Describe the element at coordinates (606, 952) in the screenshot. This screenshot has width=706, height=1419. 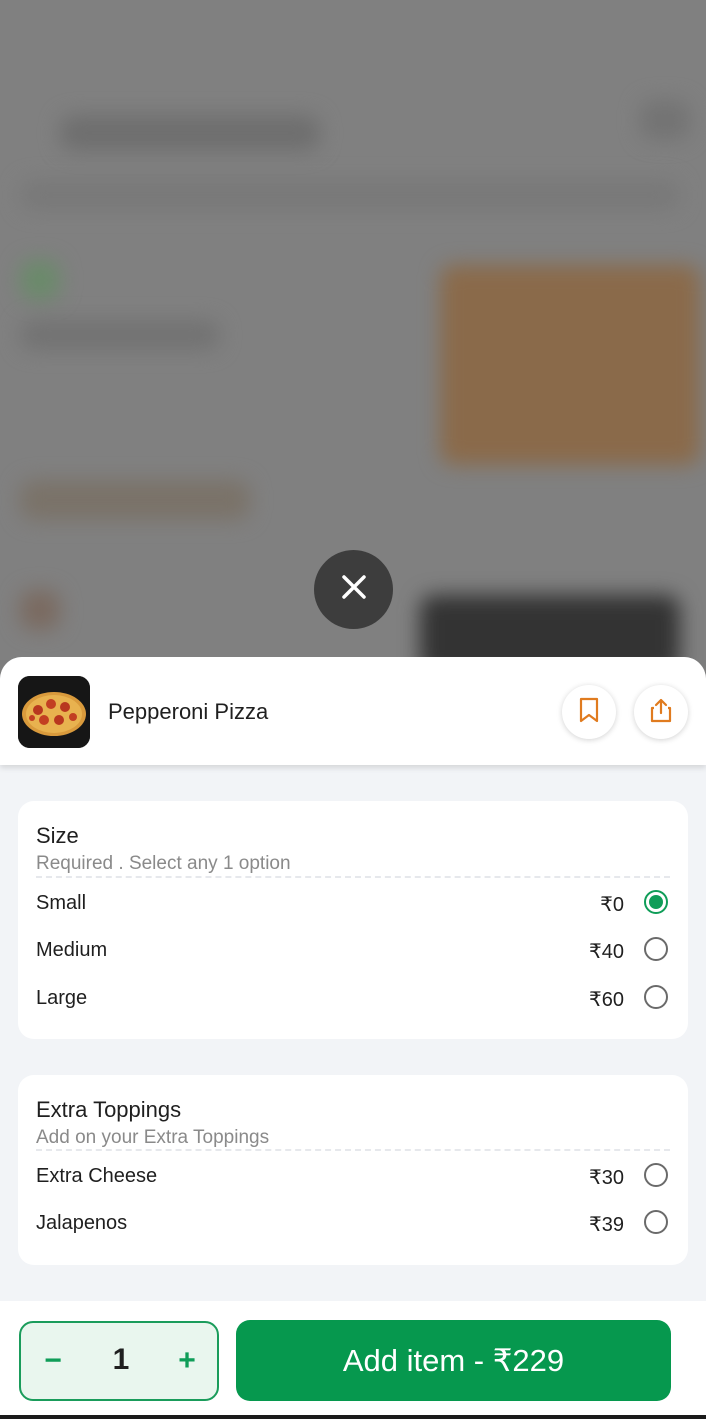
I see `option-price: ₹40` at that location.